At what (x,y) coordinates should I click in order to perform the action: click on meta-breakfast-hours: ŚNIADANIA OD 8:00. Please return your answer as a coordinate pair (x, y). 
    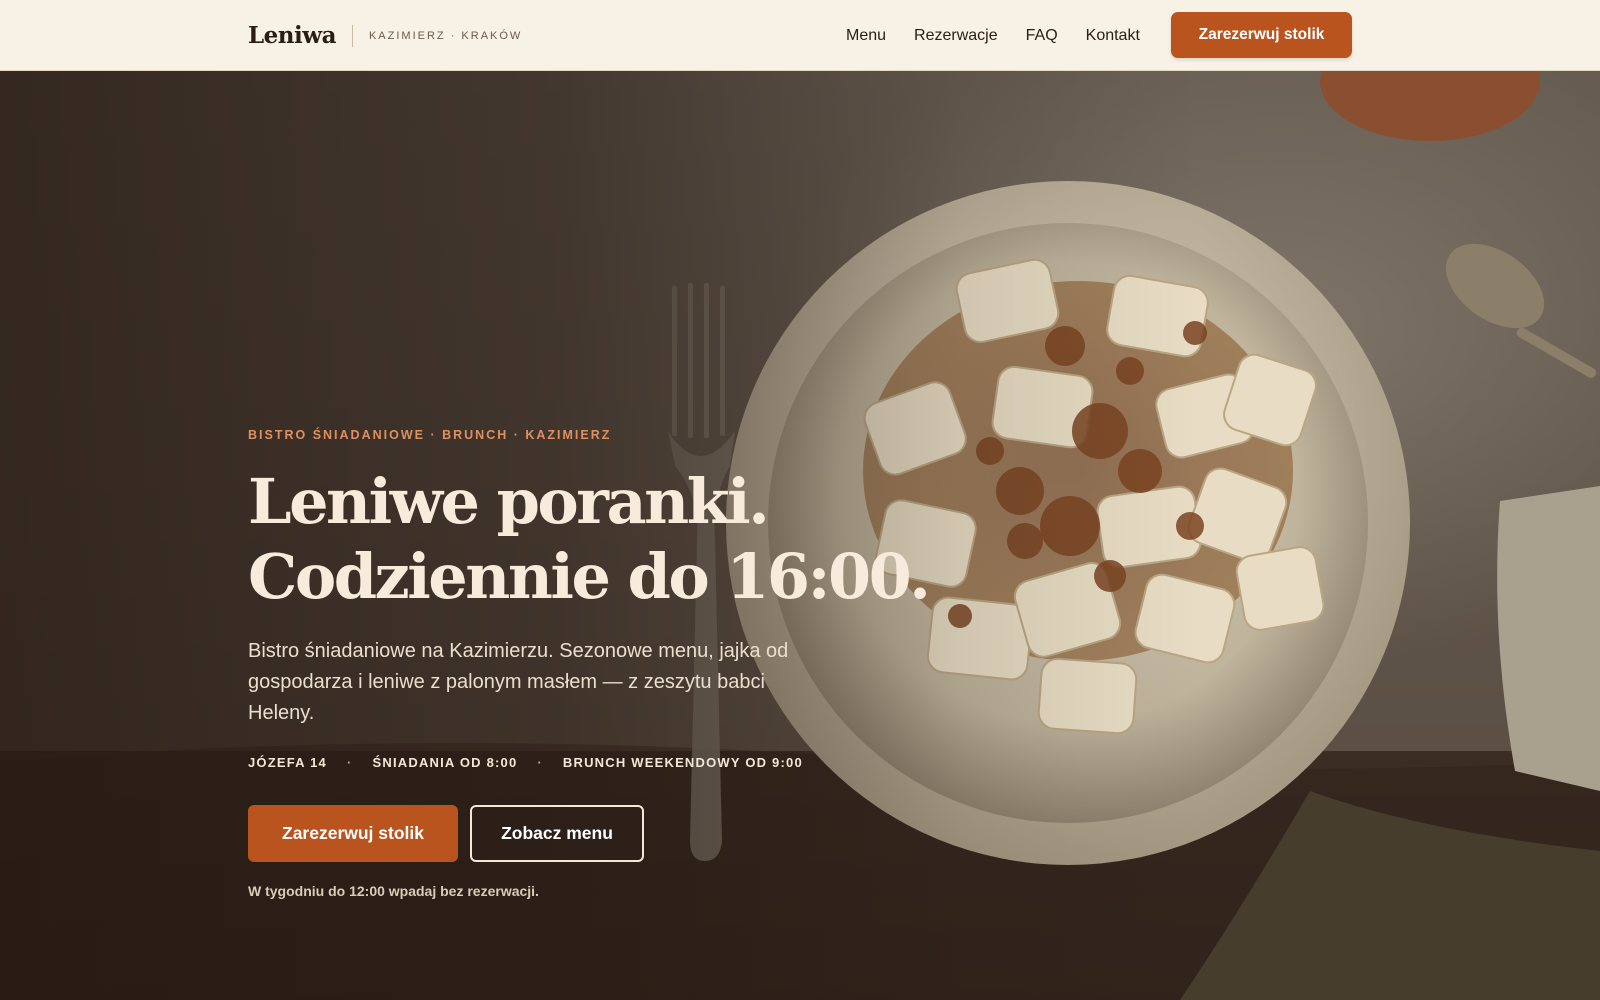
    Looking at the image, I should click on (445, 762).